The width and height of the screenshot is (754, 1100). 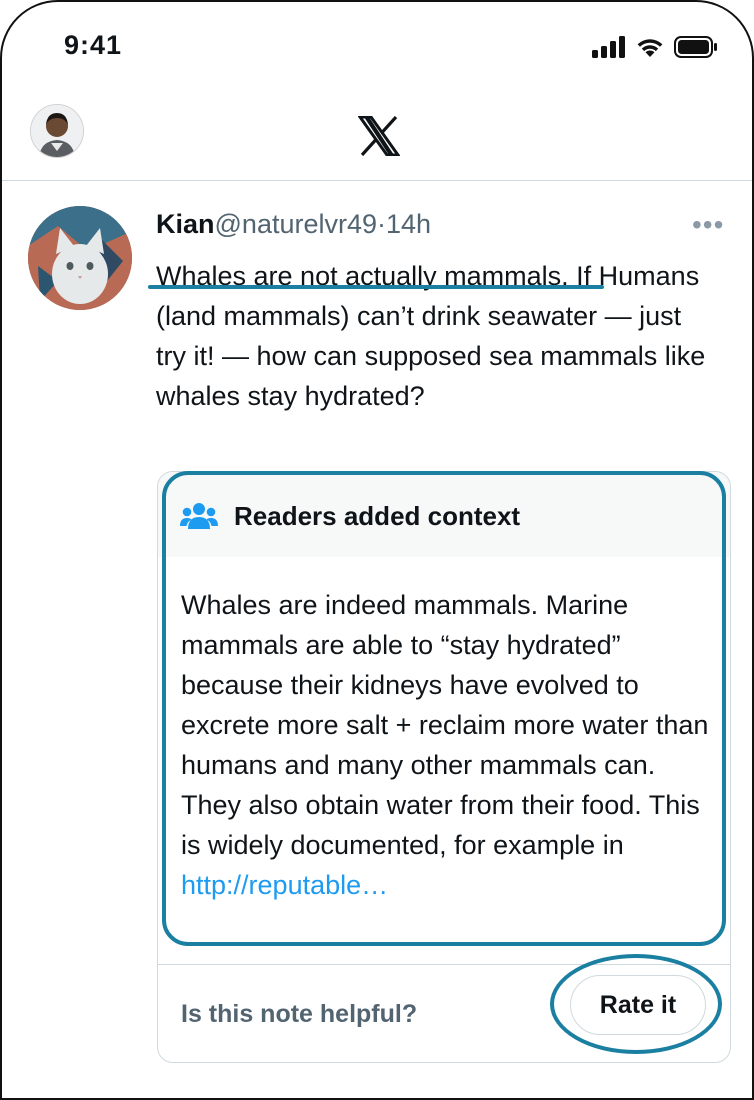 I want to click on tweet-timestamp: 14h, so click(x=408, y=224).